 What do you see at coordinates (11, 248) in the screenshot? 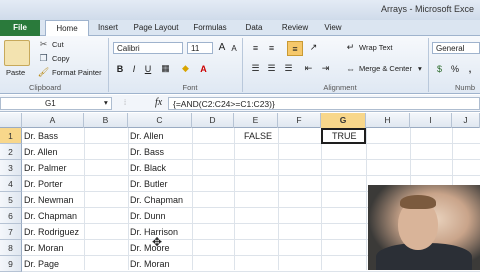
I see `row-header: 8` at bounding box center [11, 248].